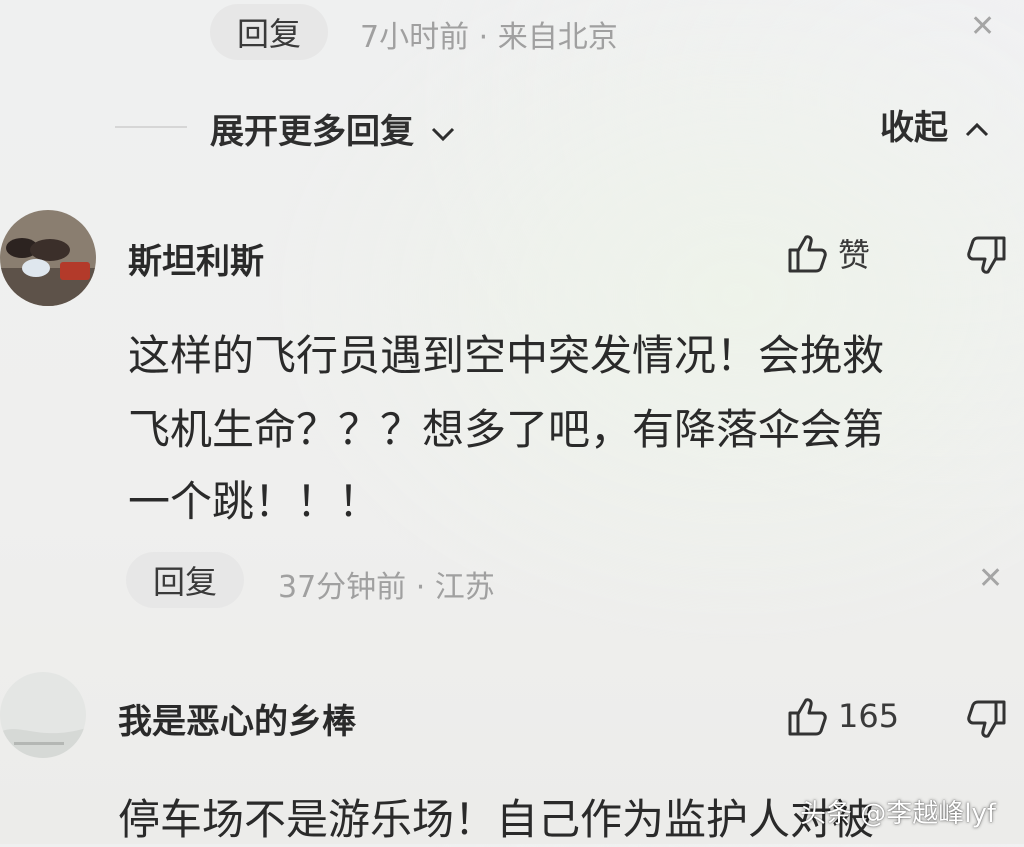  Describe the element at coordinates (151, 127) in the screenshot. I see `divider` at that location.